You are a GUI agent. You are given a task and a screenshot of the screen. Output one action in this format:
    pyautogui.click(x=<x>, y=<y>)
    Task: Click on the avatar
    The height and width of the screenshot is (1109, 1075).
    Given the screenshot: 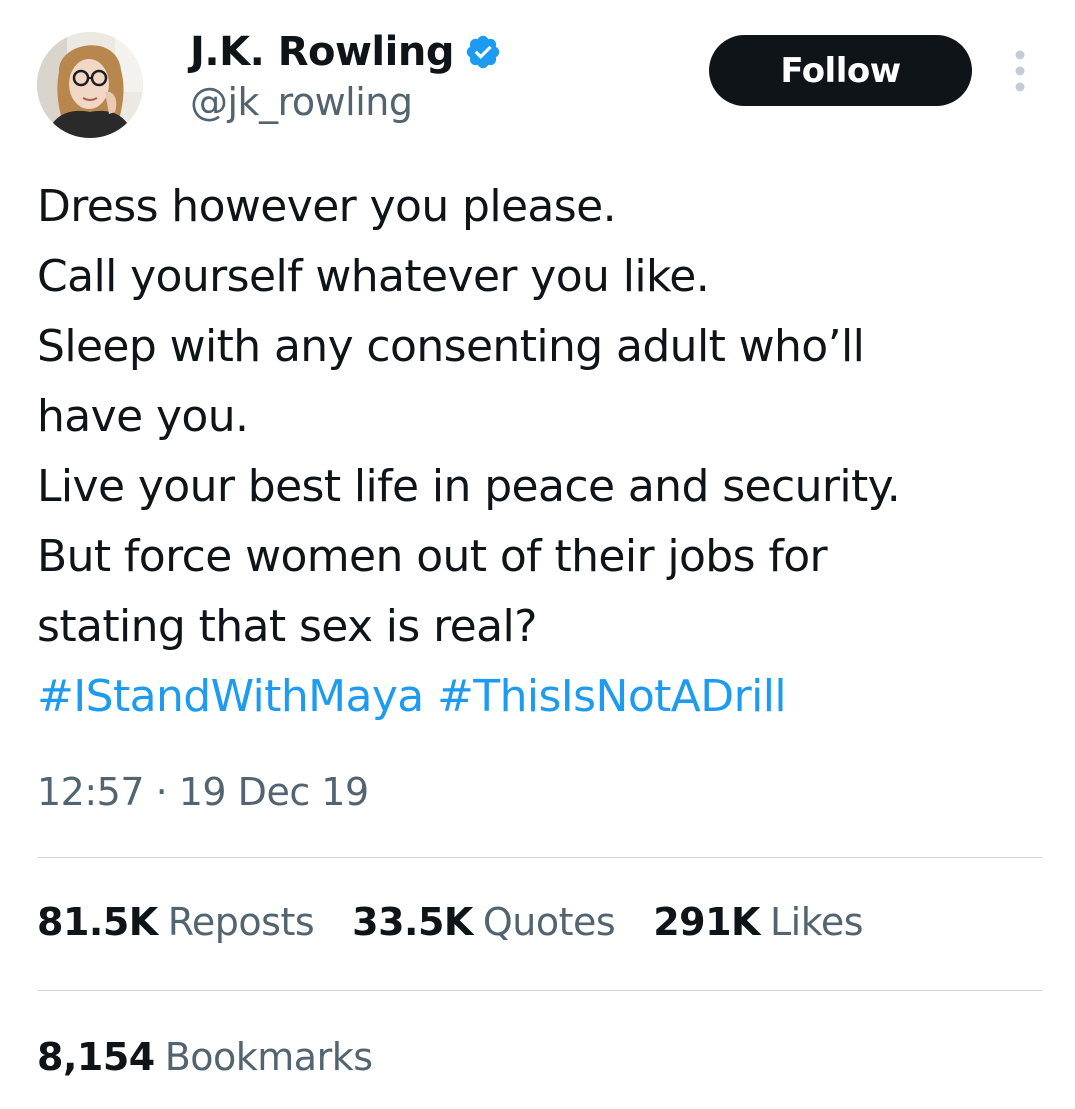 What is the action you would take?
    pyautogui.click(x=90, y=85)
    